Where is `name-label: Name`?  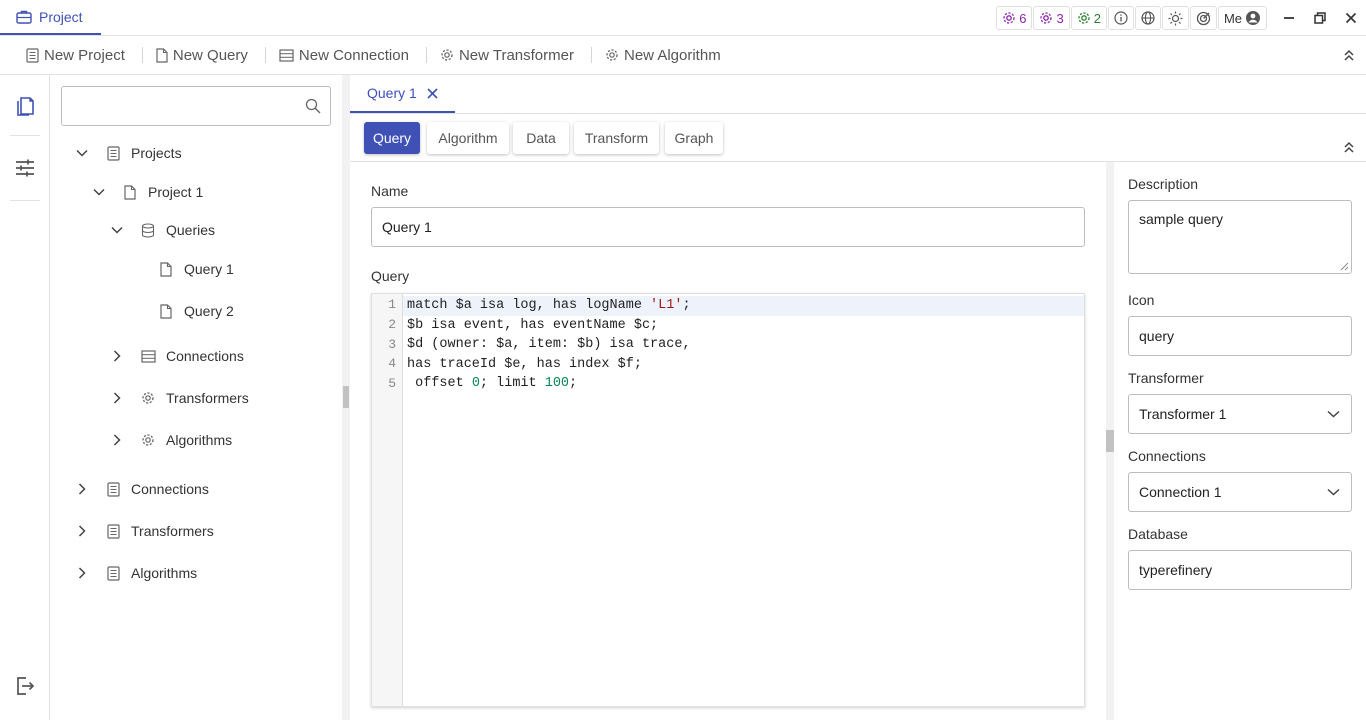
name-label: Name is located at coordinates (390, 191).